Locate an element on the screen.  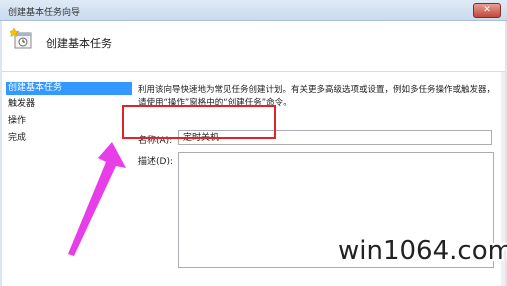
window-title: 创建基本任务向导 is located at coordinates (44, 13).